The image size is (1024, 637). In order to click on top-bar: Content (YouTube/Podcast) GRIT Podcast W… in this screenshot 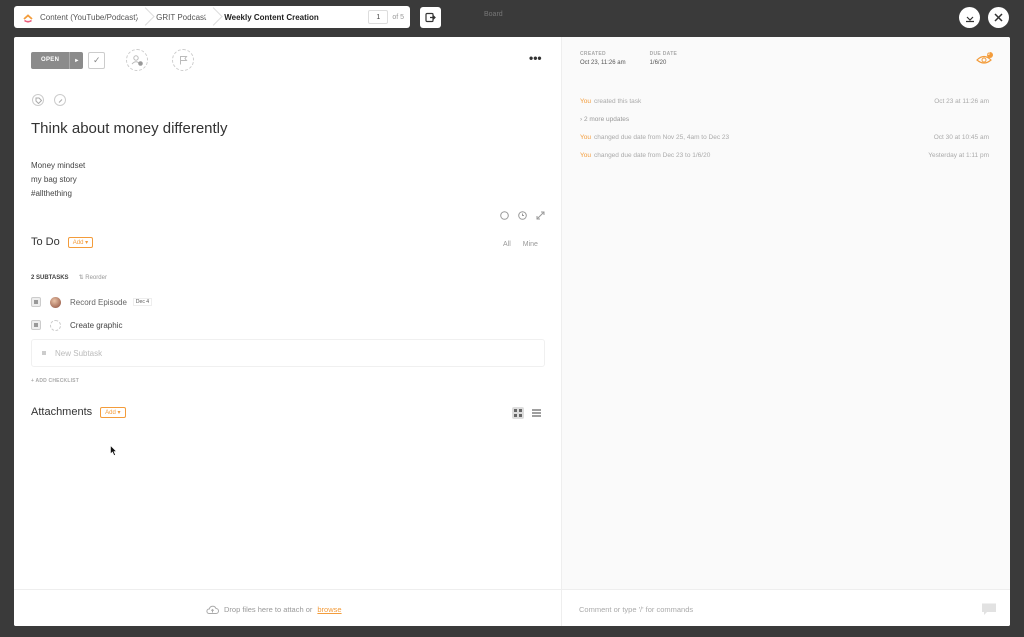, I will do `click(512, 17)`.